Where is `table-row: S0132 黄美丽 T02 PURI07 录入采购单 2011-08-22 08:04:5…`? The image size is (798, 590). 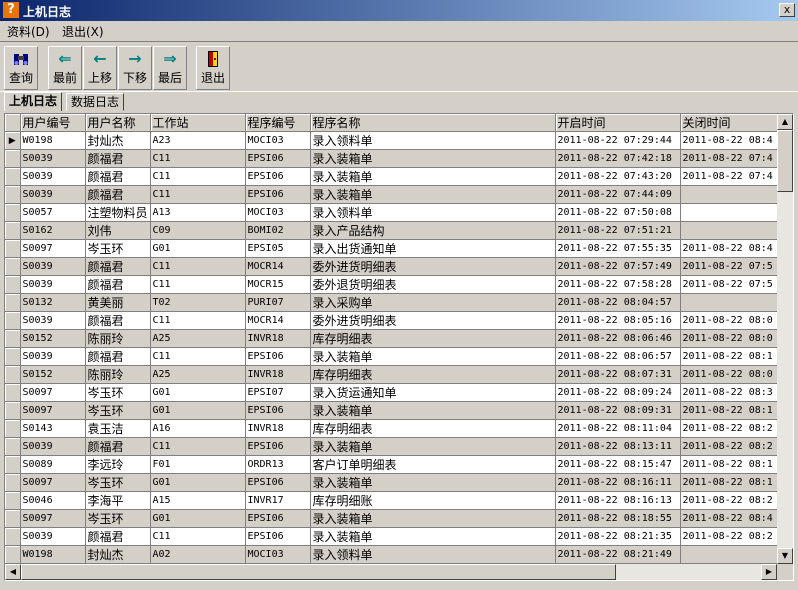
table-row: S0132 黄美丽 T02 PURI07 录入采购单 2011-08-22 08:04:5… is located at coordinates (391, 302).